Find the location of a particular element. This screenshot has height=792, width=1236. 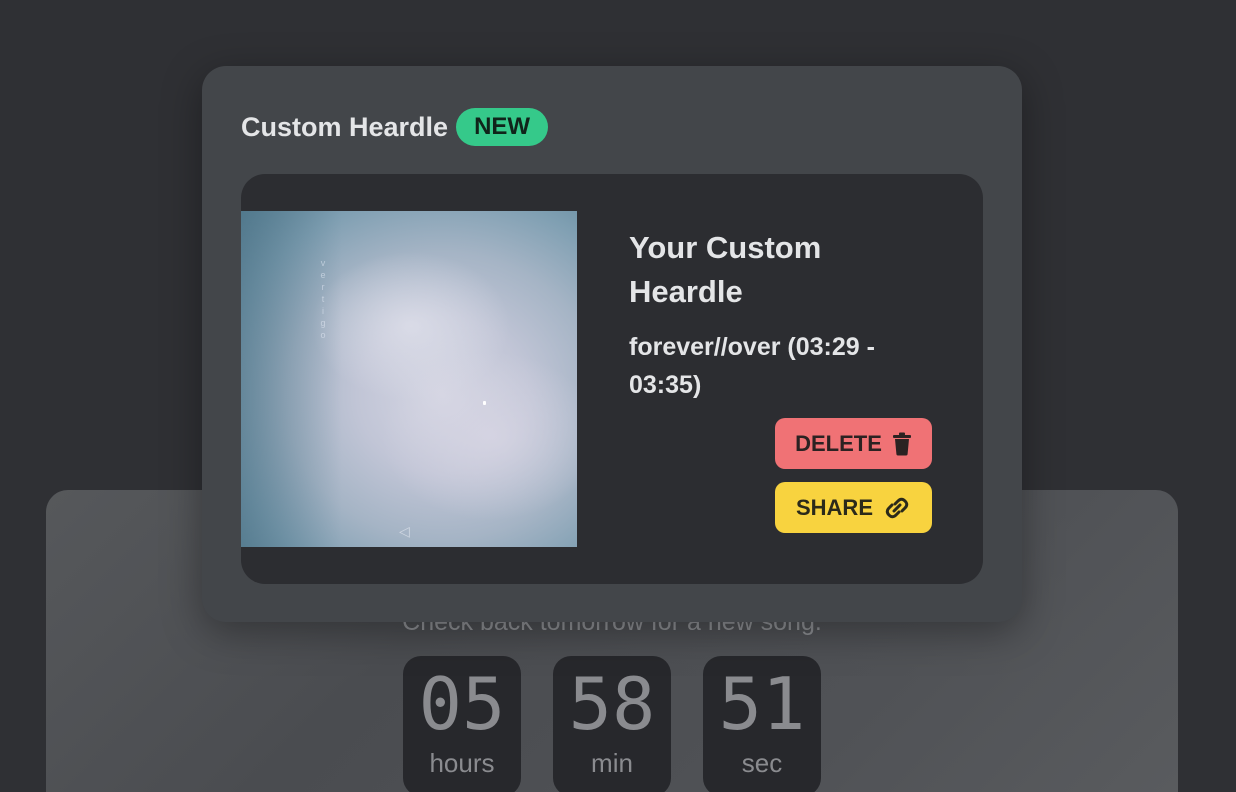

countdown-seconds-value: 51 is located at coordinates (762, 704).